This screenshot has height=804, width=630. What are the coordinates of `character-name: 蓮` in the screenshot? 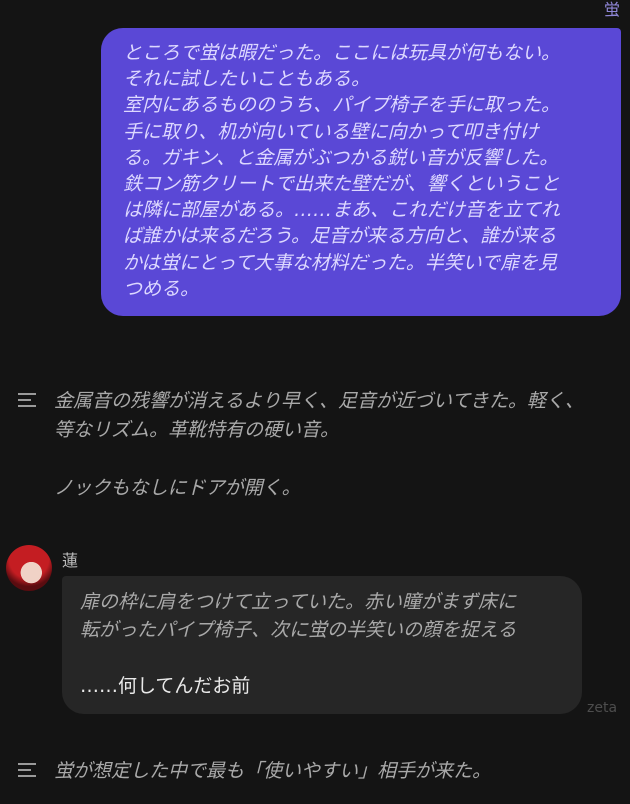 It's located at (70, 560).